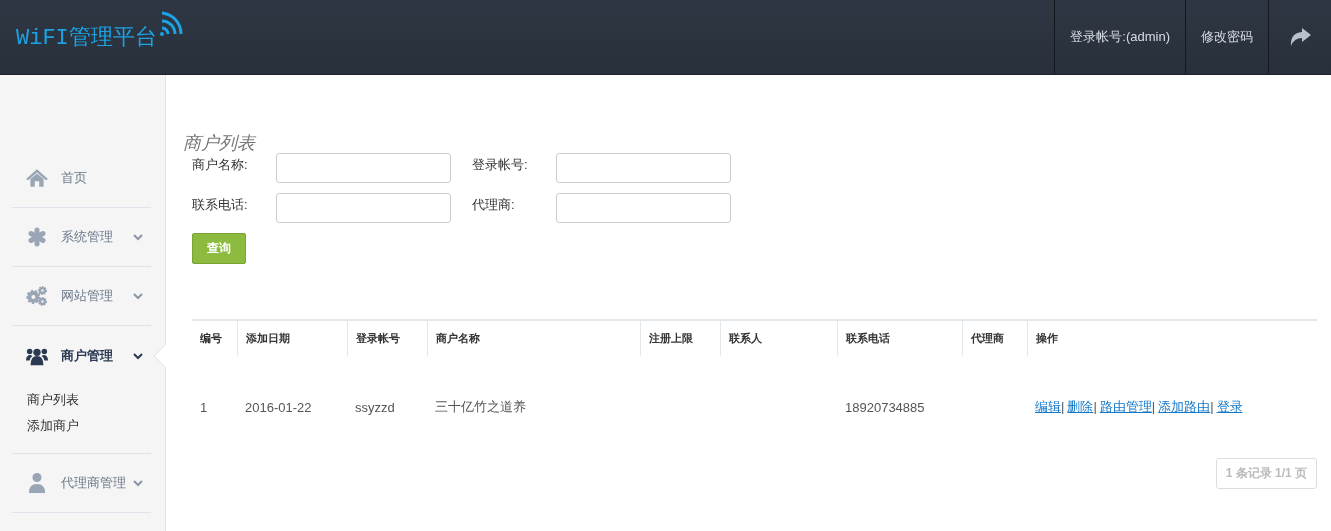  What do you see at coordinates (885, 407) in the screenshot?
I see `table-cell: 18920734885` at bounding box center [885, 407].